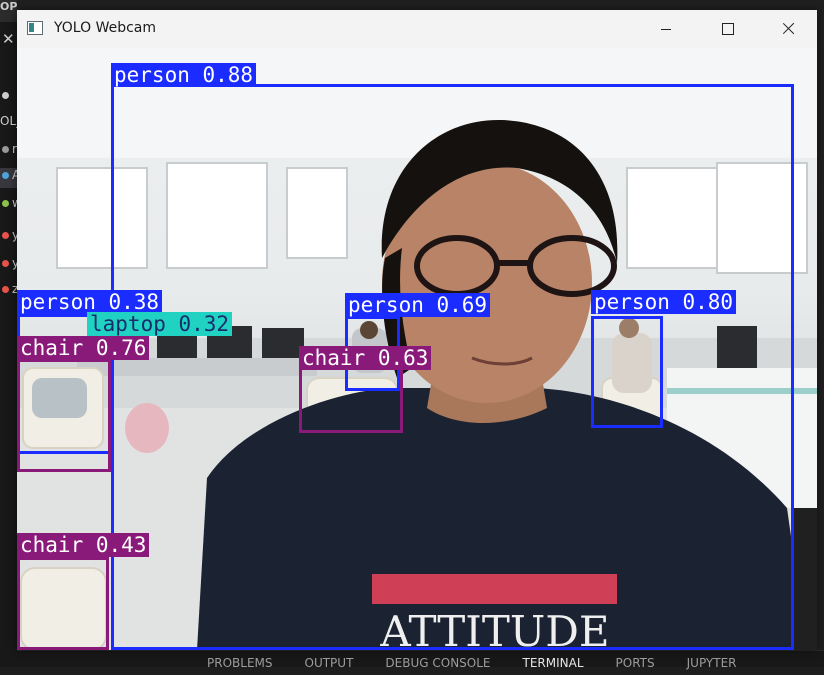  What do you see at coordinates (635, 660) in the screenshot?
I see `tab-ports: PORTS` at bounding box center [635, 660].